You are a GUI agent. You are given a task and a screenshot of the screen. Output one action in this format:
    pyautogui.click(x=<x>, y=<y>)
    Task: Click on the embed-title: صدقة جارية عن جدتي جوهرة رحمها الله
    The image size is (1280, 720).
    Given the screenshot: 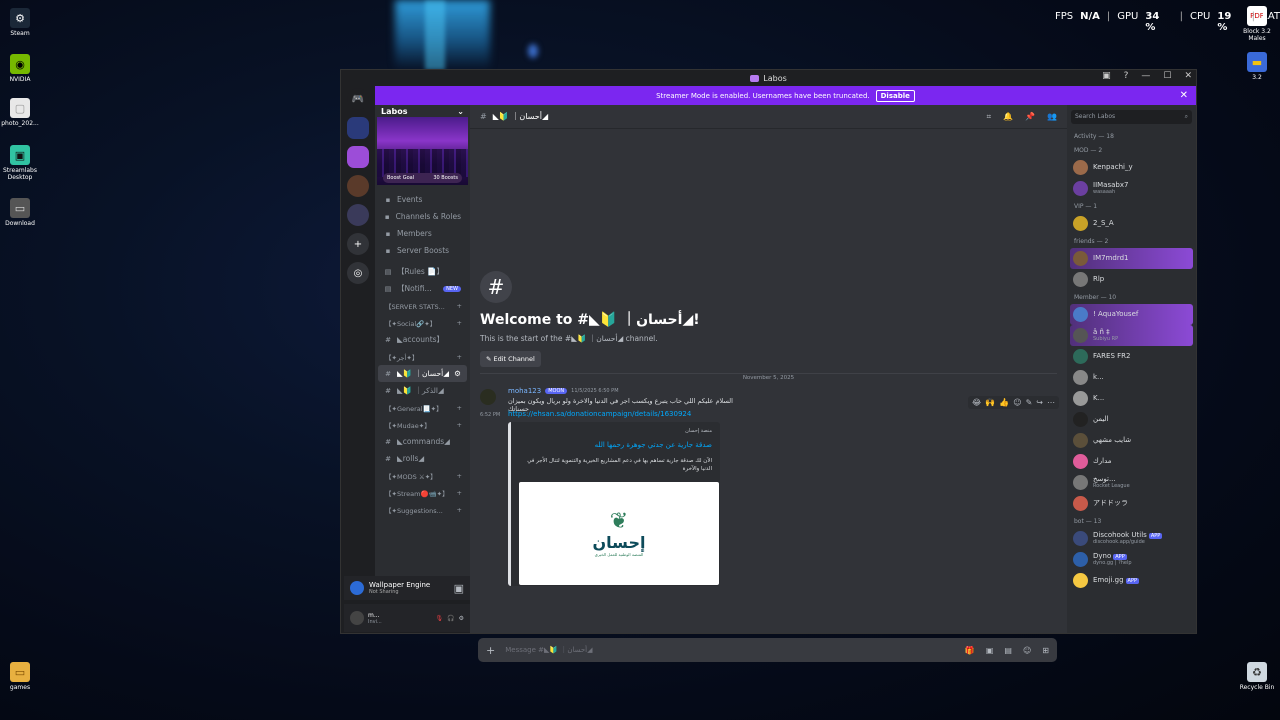 What is the action you would take?
    pyautogui.click(x=615, y=445)
    